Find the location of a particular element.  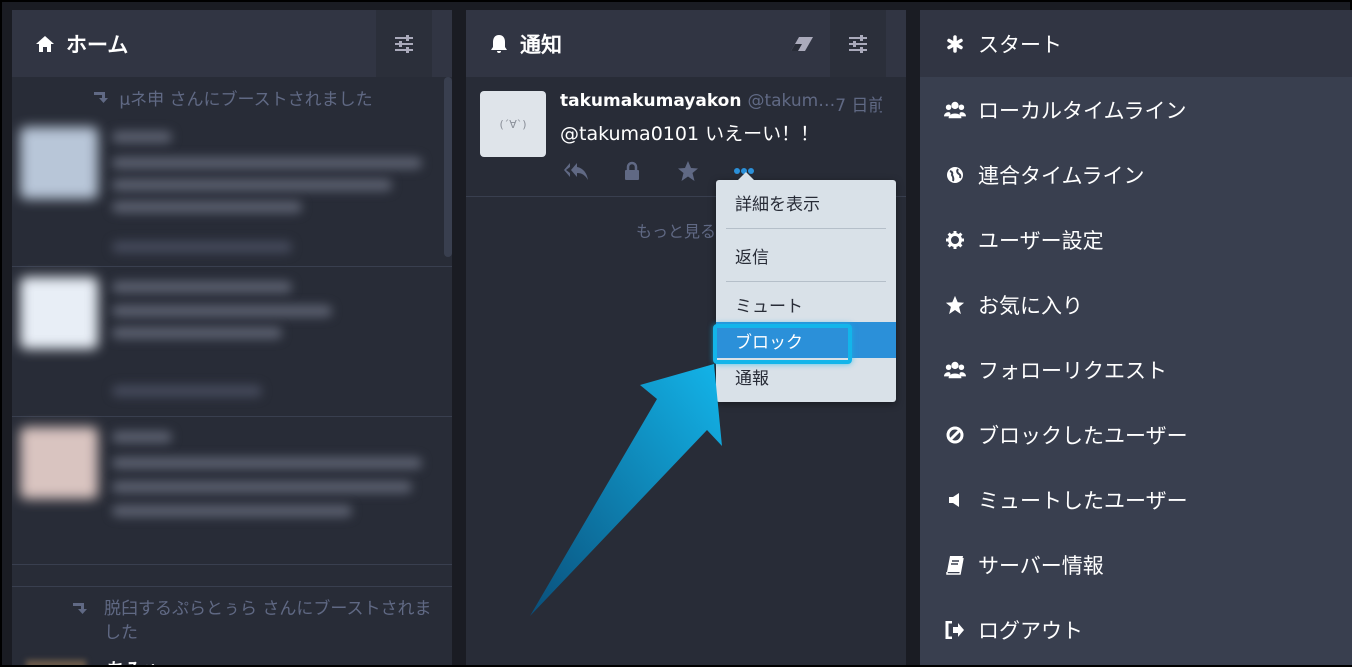

menu-logout: ログアウト is located at coordinates (1136, 629).